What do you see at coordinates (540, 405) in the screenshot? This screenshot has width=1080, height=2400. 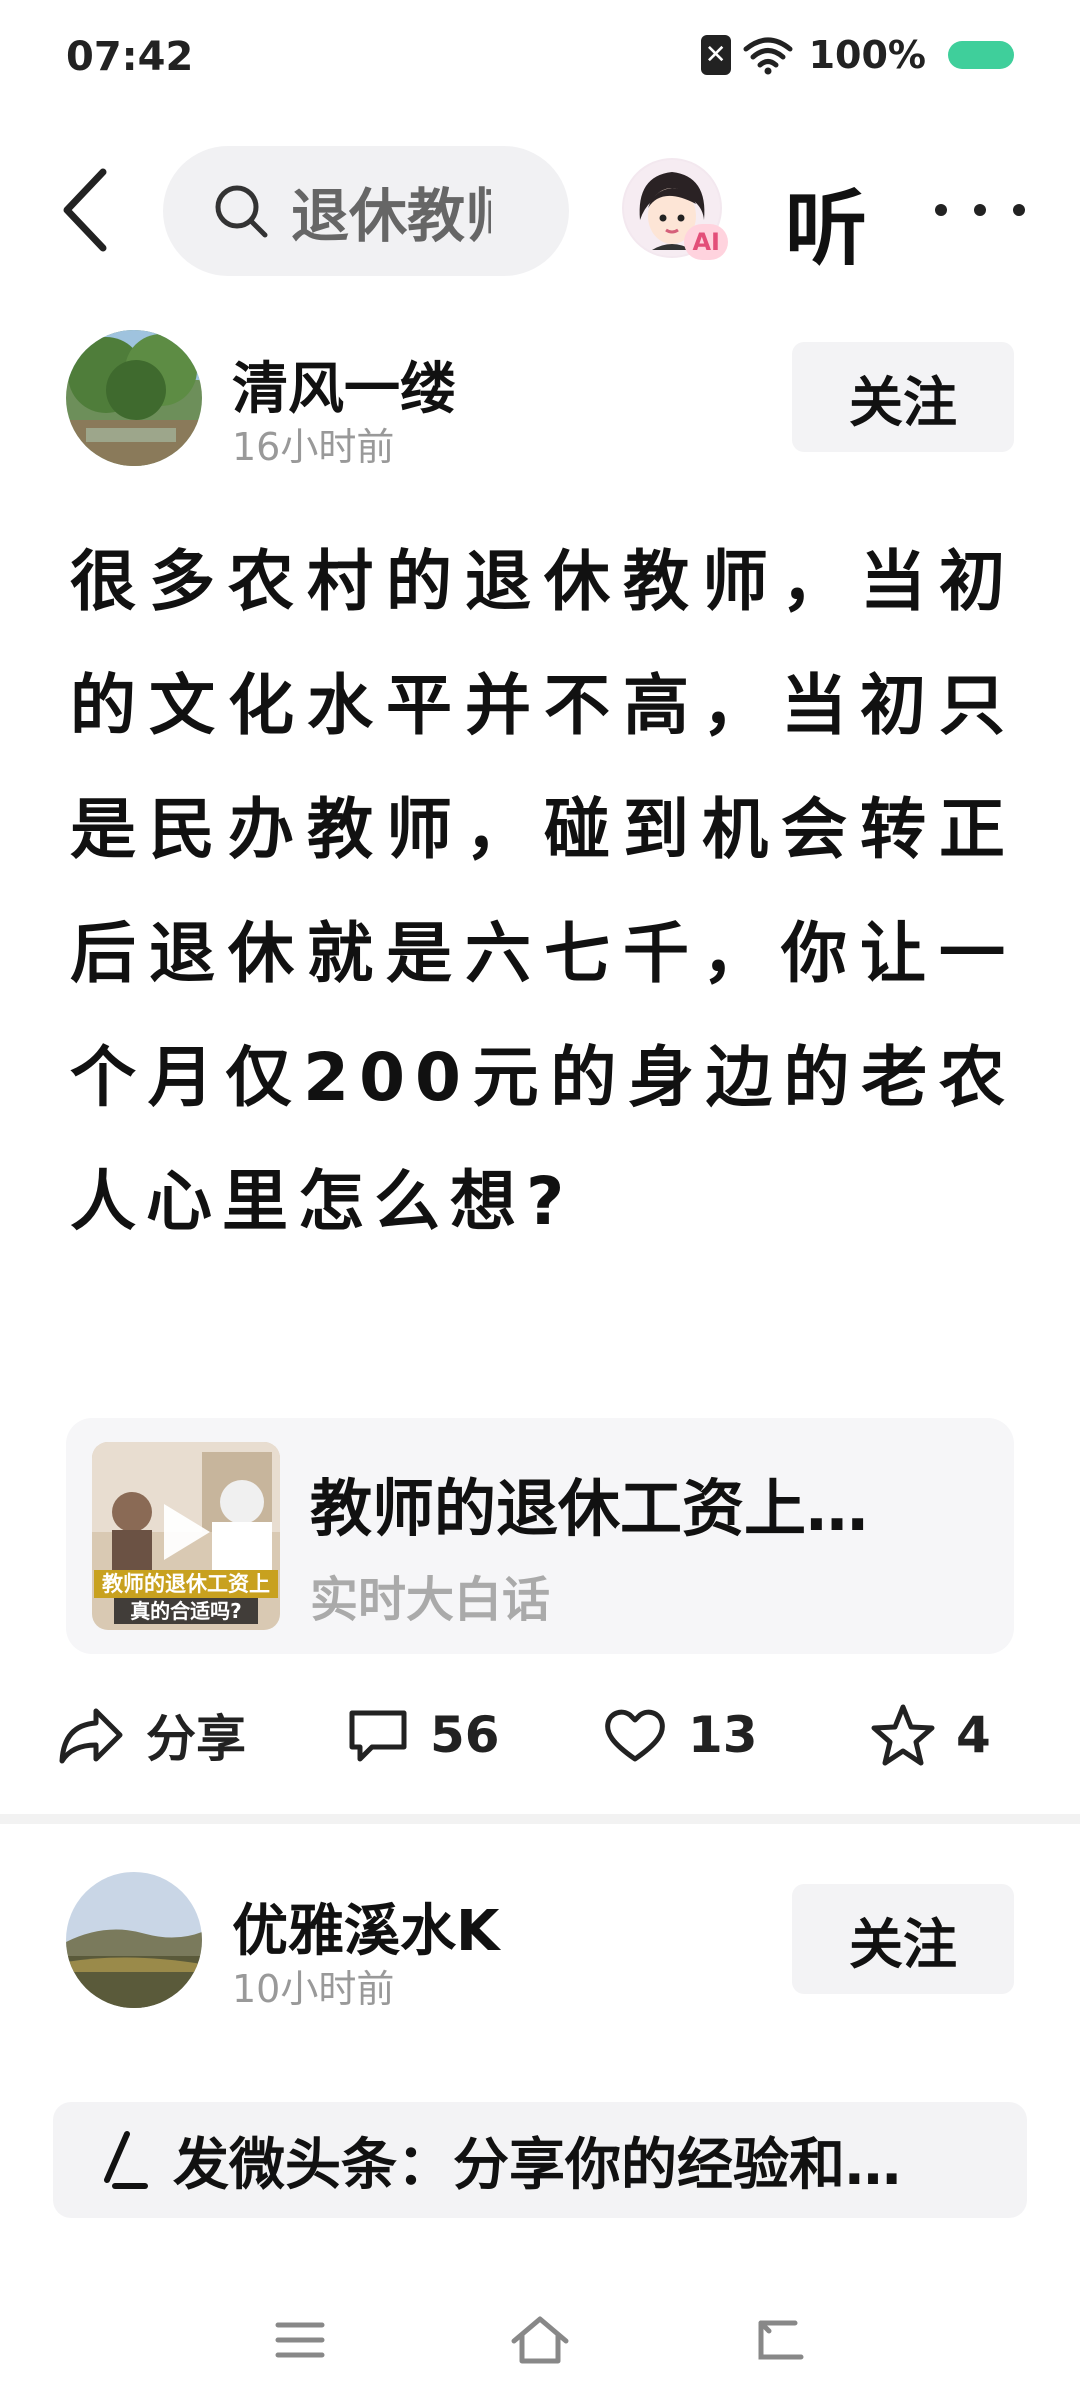 I see `post-author-row: 清风一缕 16小时前 关注` at bounding box center [540, 405].